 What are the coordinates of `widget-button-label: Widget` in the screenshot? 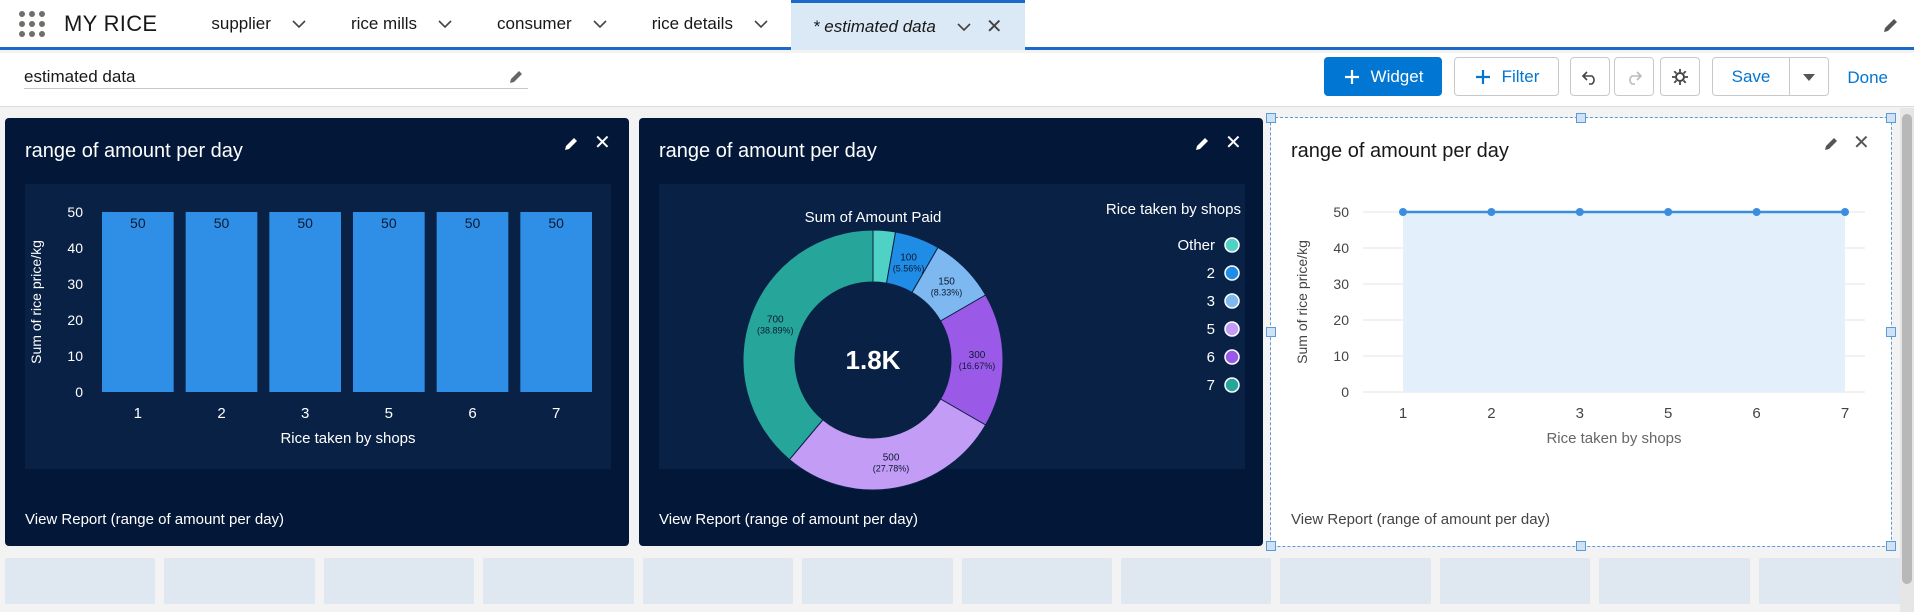 It's located at (1397, 76).